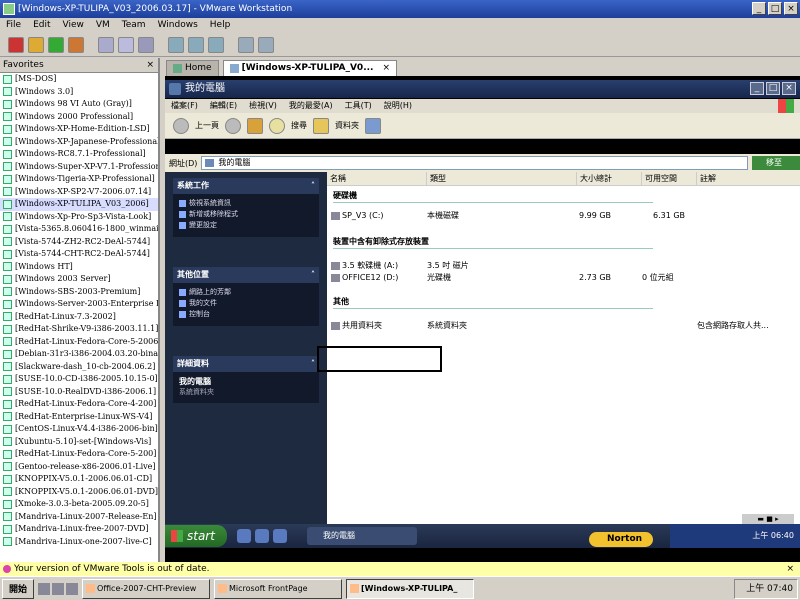 The width and height of the screenshot is (800, 600). What do you see at coordinates (398, 106) in the screenshot?
I see `menu-help: 說明(H)` at bounding box center [398, 106].